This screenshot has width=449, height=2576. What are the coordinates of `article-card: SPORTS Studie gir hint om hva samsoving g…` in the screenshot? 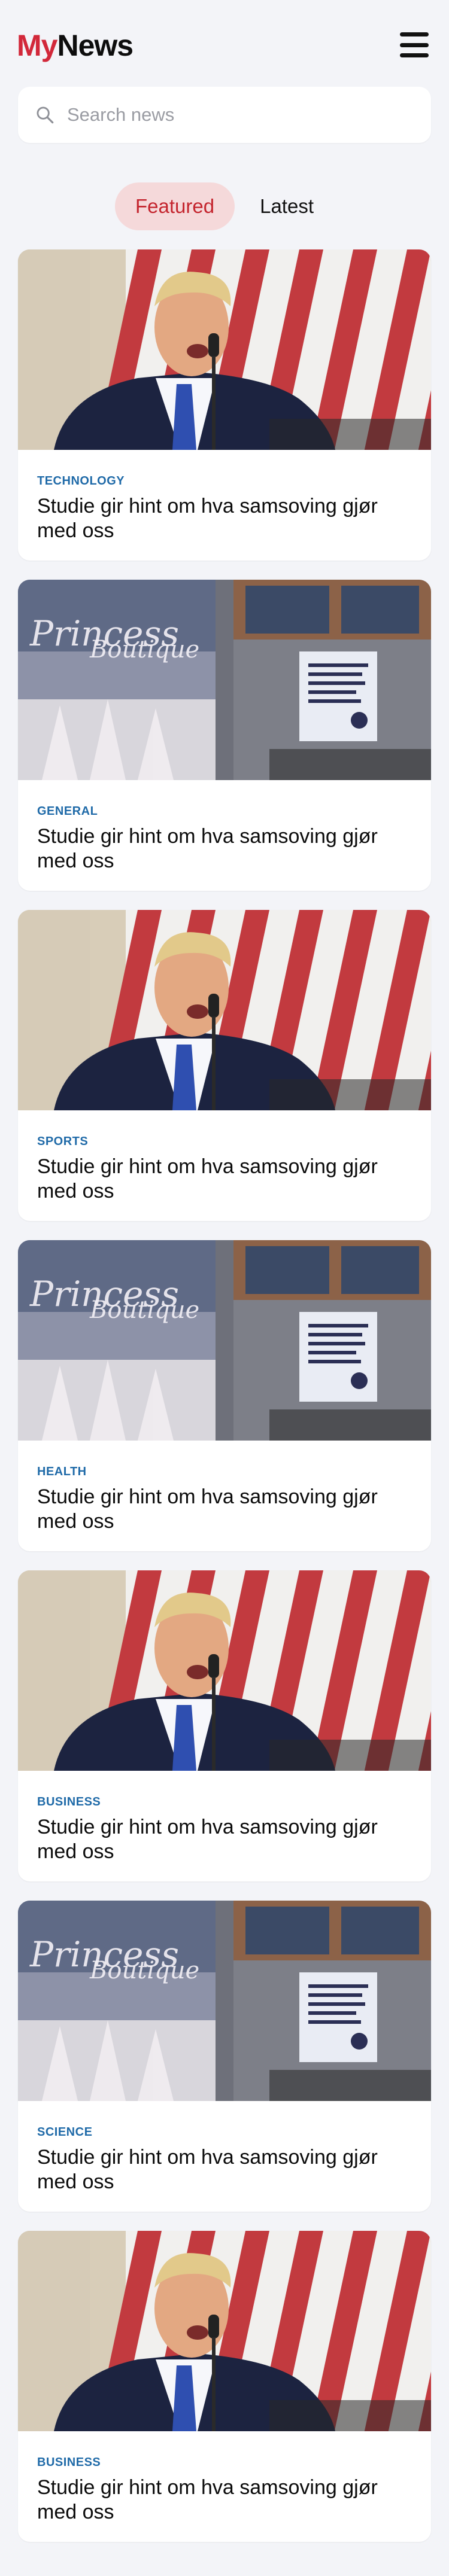 It's located at (224, 1065).